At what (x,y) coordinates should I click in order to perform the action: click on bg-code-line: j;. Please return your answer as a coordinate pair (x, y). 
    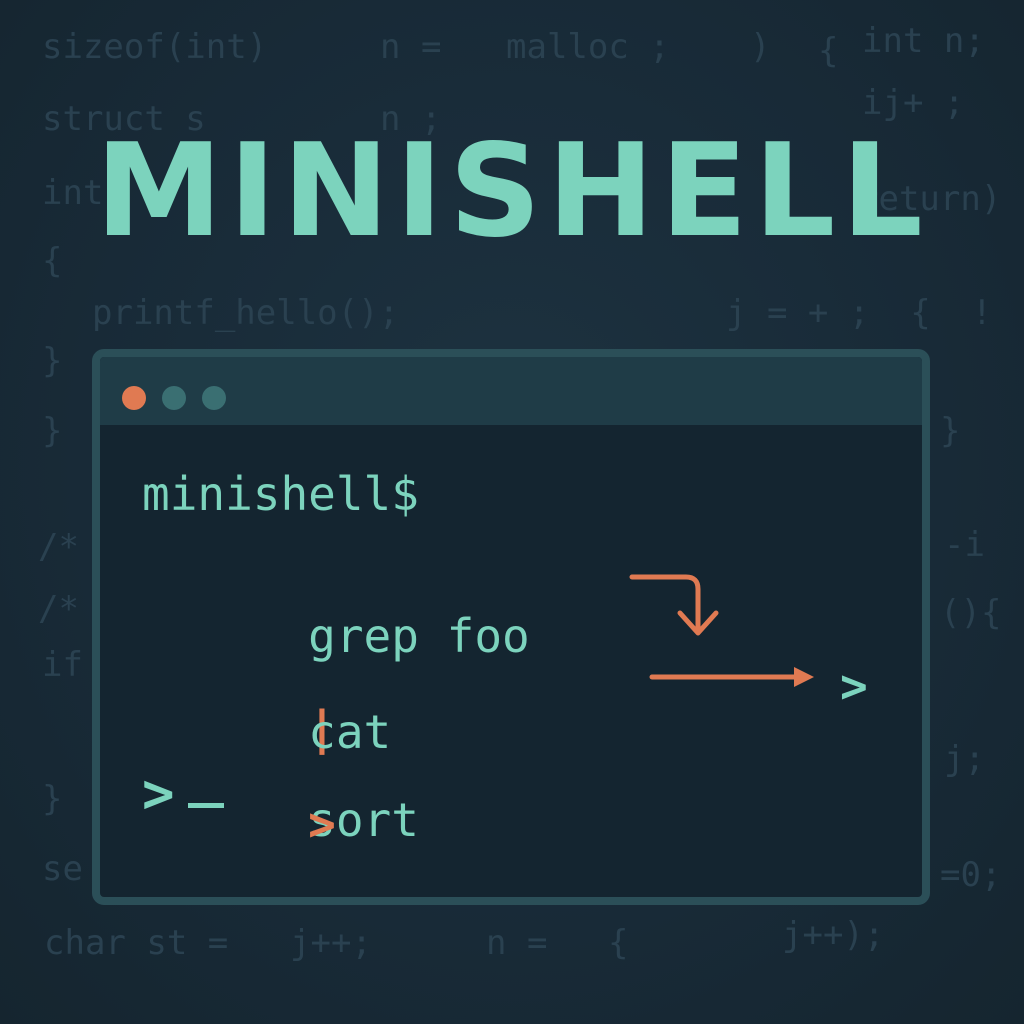
    Looking at the image, I should click on (964, 759).